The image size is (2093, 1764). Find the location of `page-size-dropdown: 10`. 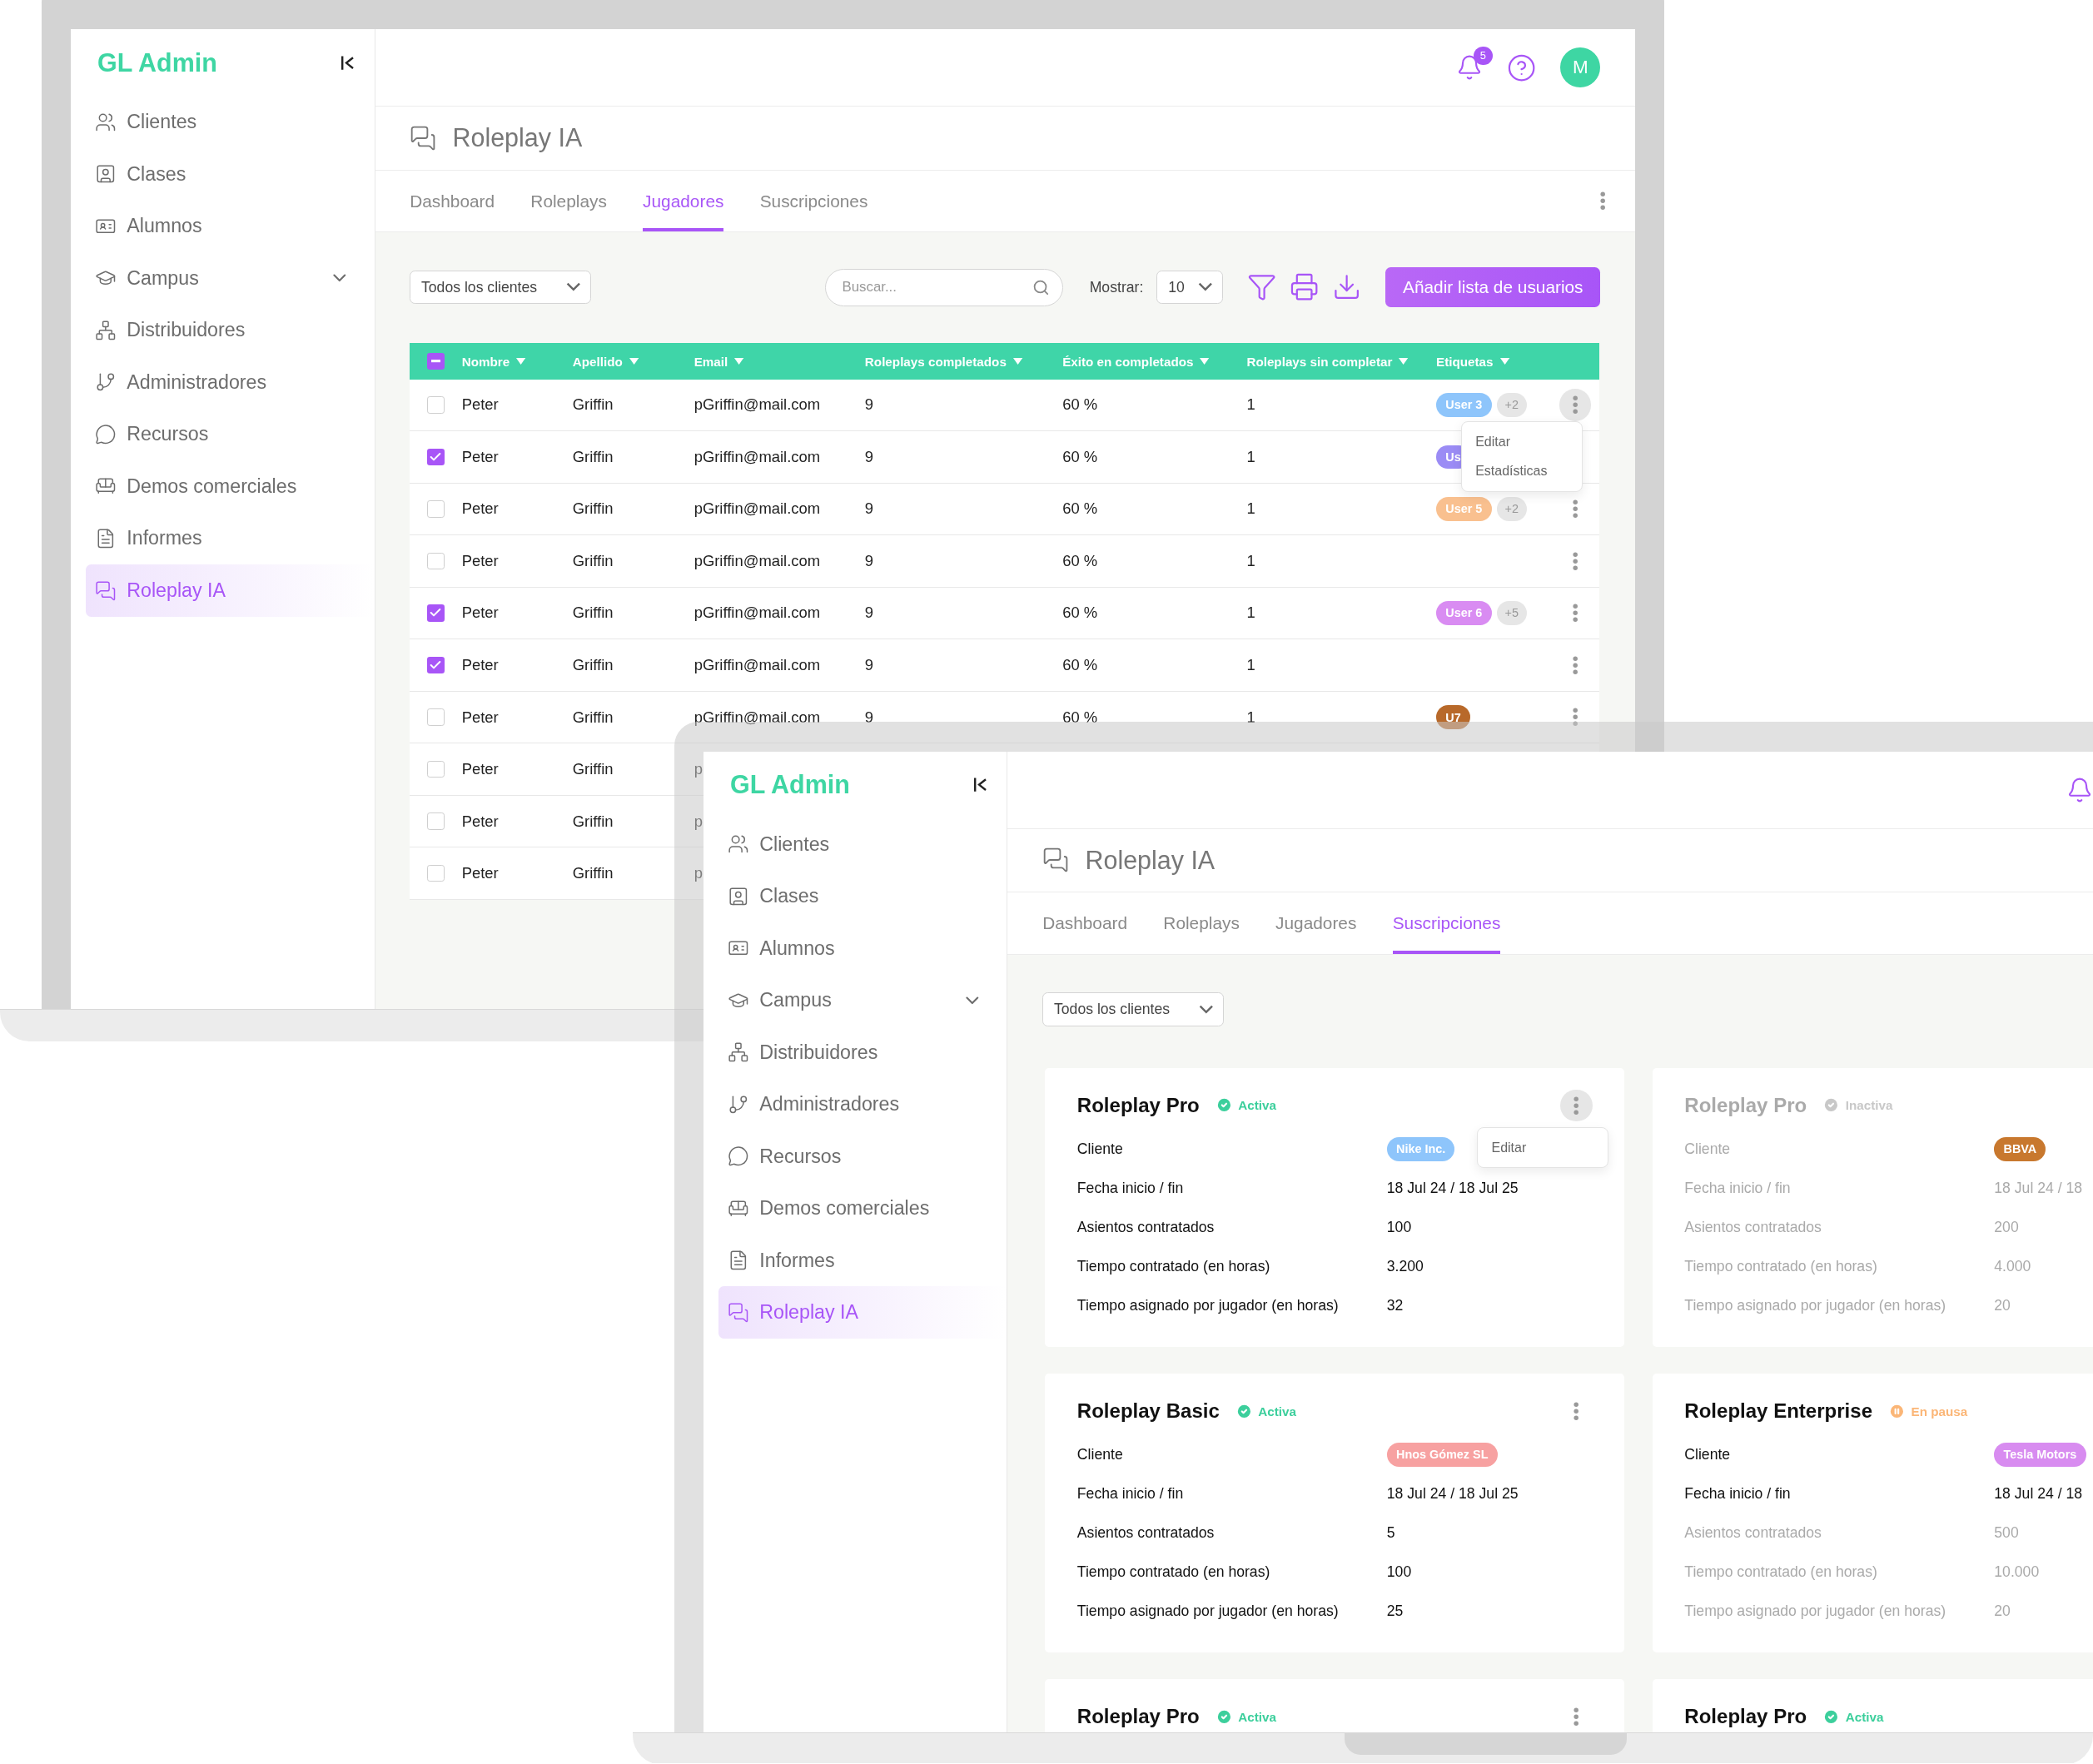

page-size-dropdown: 10 is located at coordinates (1189, 287).